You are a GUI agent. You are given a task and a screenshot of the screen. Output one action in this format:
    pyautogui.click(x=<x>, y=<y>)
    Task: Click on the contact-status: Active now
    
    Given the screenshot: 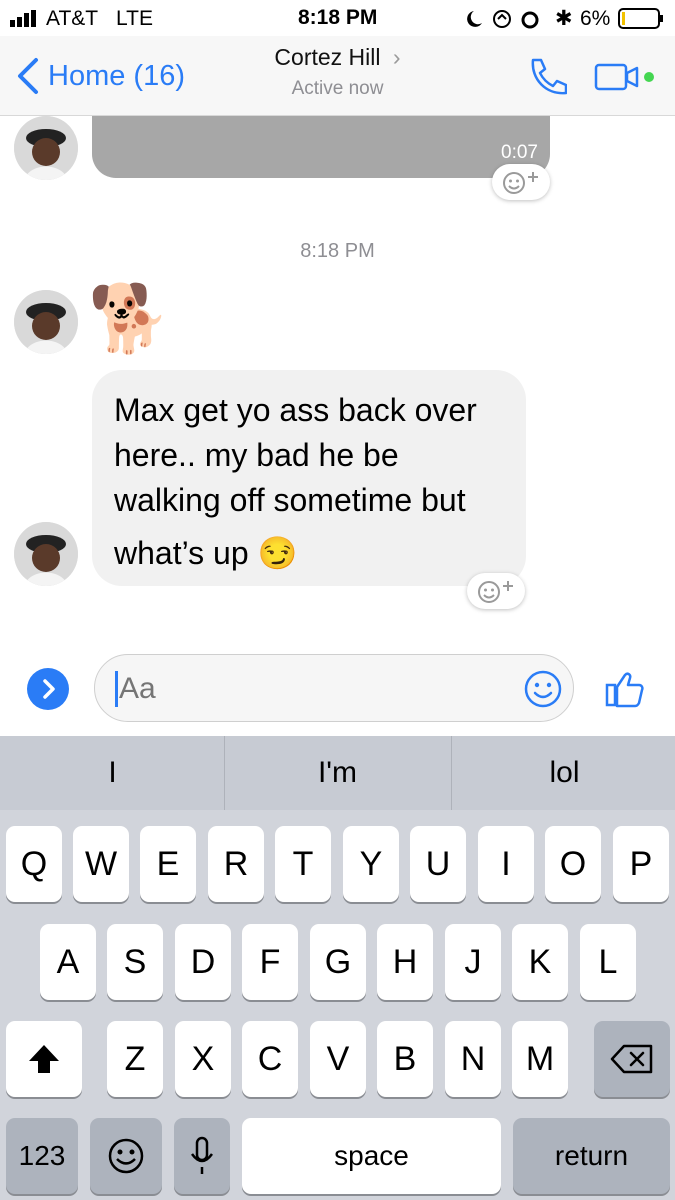 What is the action you would take?
    pyautogui.click(x=337, y=88)
    